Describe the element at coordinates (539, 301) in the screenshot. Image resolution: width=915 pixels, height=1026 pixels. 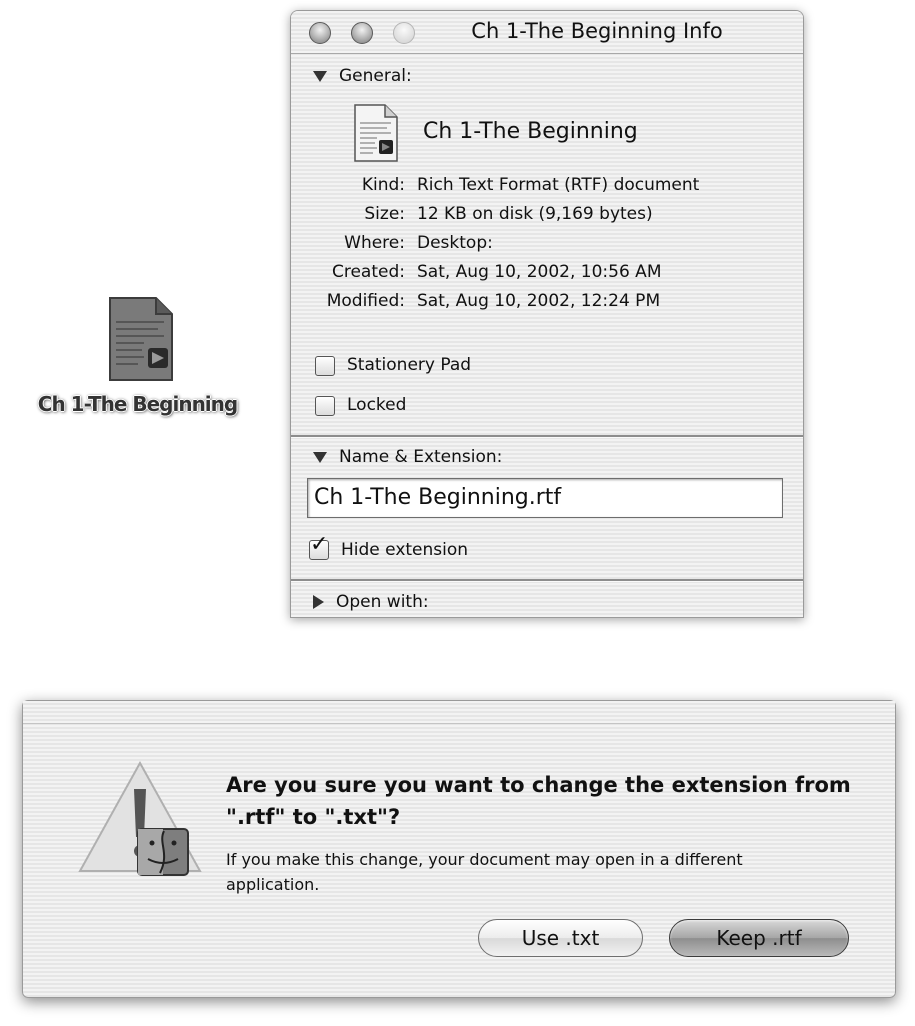
I see `modified-value: Sat, Aug 10, 2002, 12:24 PM` at that location.